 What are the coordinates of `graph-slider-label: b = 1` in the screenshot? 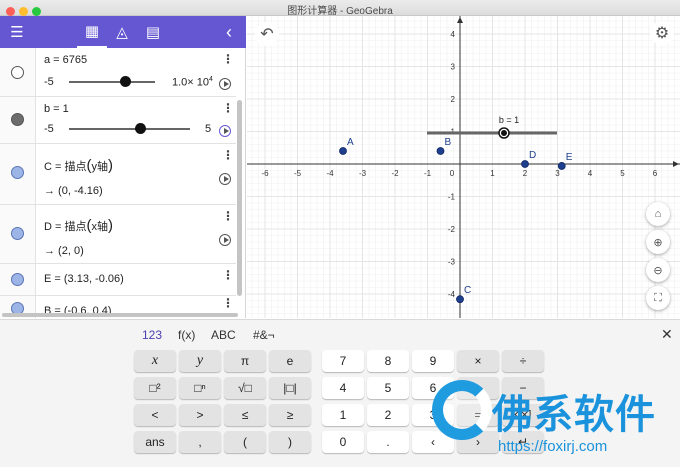 It's located at (509, 120).